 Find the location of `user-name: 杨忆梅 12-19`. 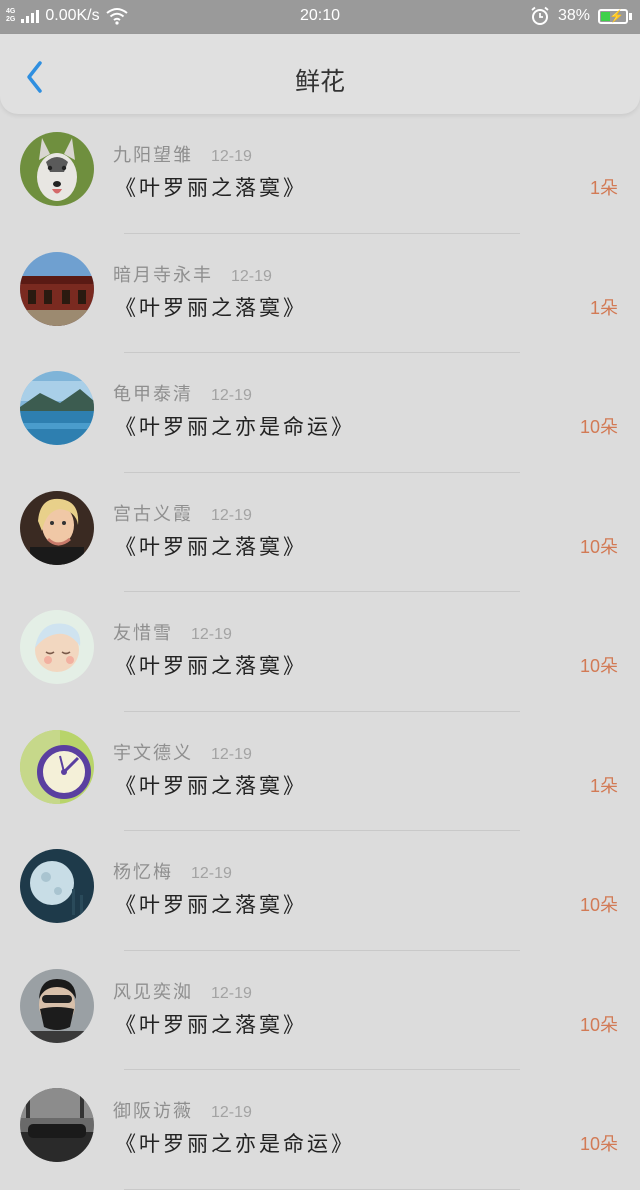

user-name: 杨忆梅 12-19 is located at coordinates (172, 871).